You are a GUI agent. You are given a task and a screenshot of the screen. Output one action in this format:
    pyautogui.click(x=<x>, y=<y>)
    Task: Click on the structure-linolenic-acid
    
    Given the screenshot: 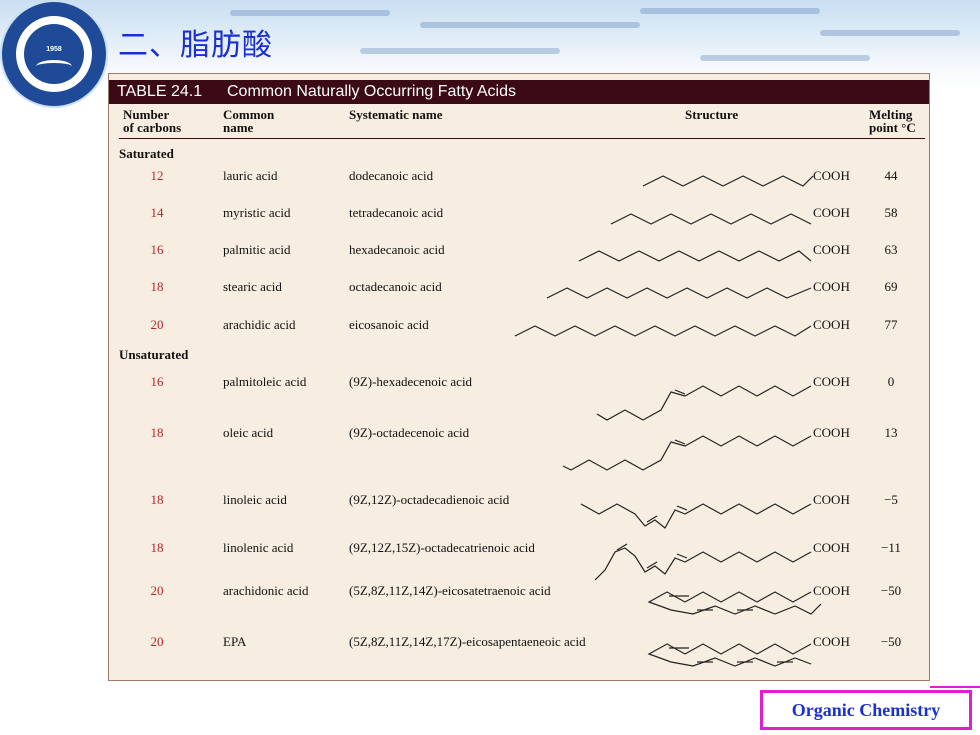 What is the action you would take?
    pyautogui.click(x=703, y=562)
    